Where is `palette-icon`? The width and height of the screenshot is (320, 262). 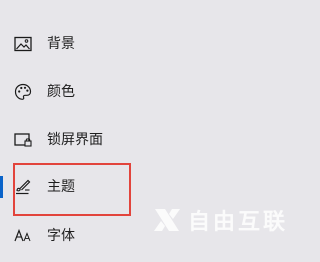
palette-icon is located at coordinates (23, 92).